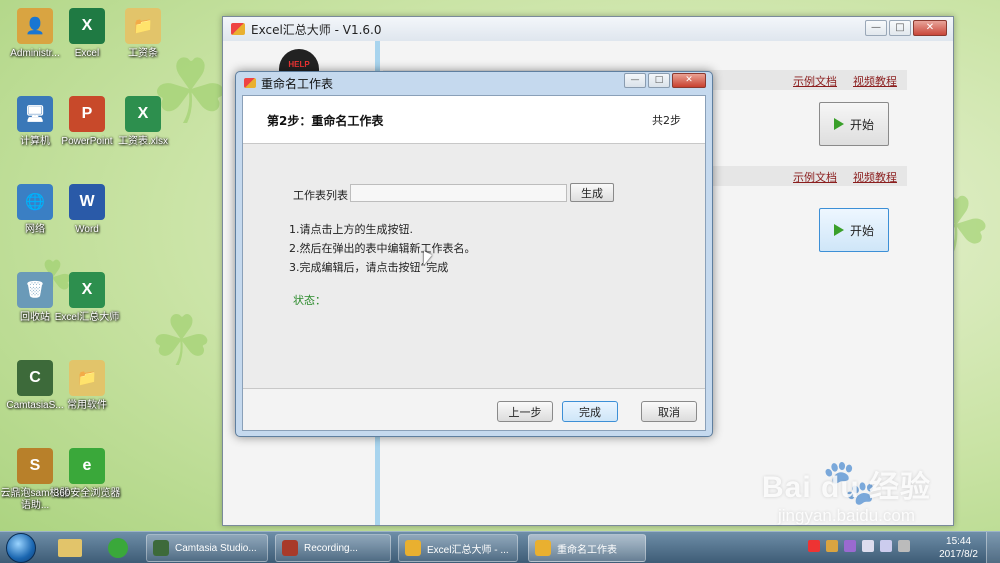 The width and height of the screenshot is (1000, 563). What do you see at coordinates (590, 411) in the screenshot?
I see `finish-button: 完成` at bounding box center [590, 411].